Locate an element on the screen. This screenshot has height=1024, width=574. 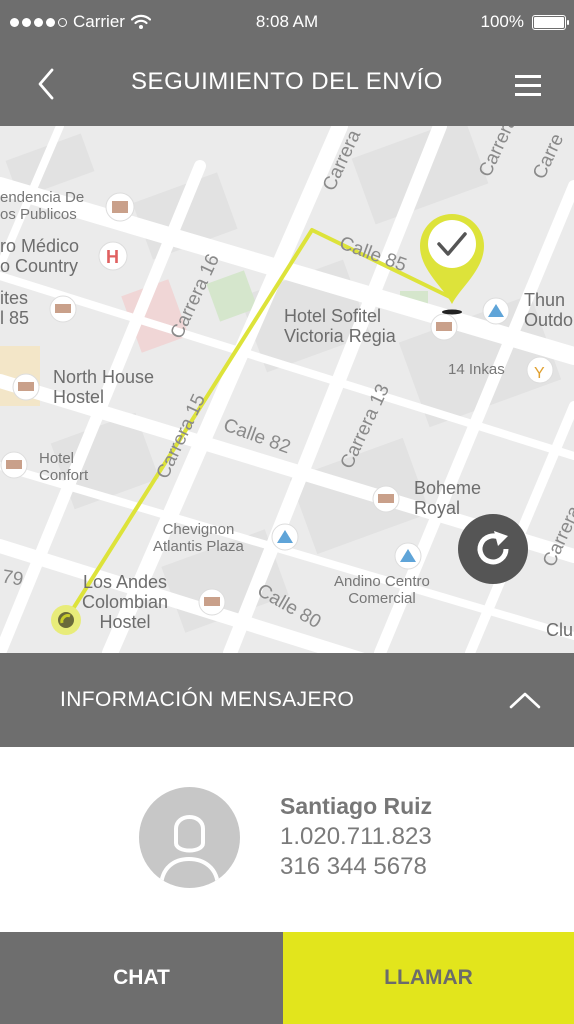
map-place-label: Thun Outdo is located at coordinates (549, 310).